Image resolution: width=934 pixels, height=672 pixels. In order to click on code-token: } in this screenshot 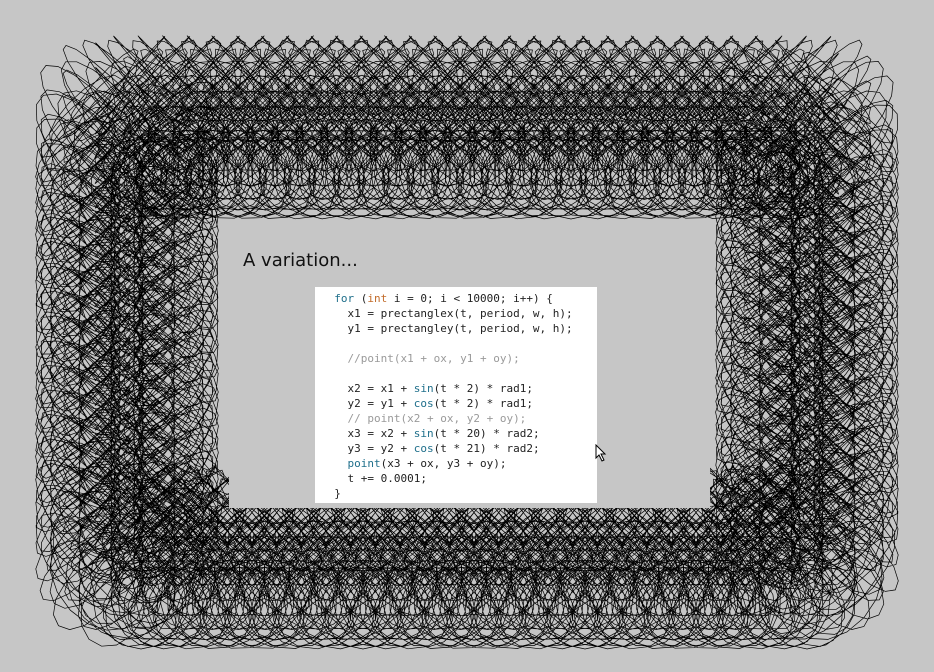, I will do `click(337, 493)`.